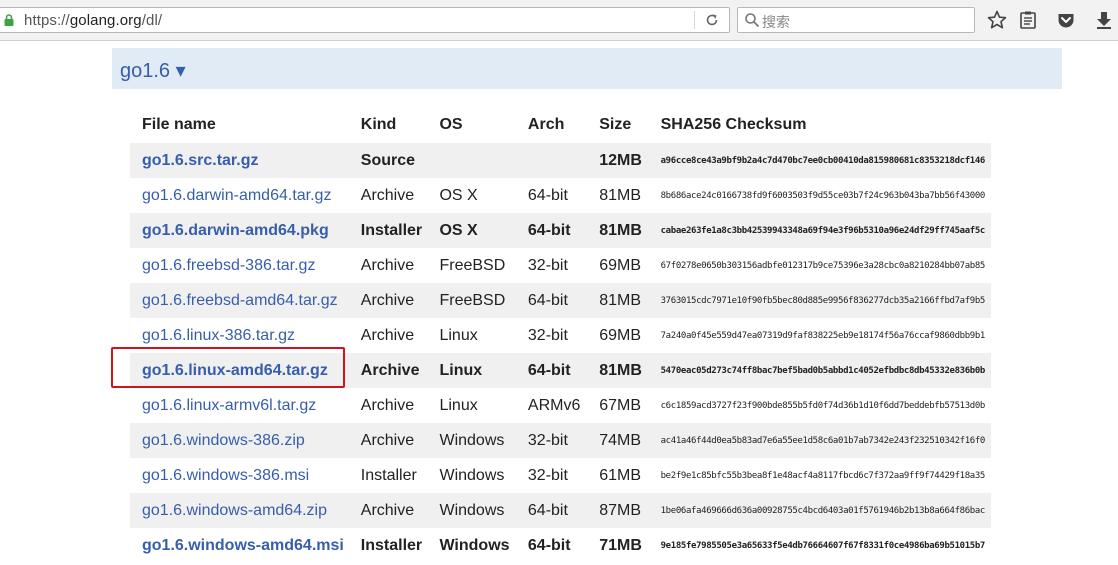 The image size is (1118, 565). What do you see at coordinates (239, 195) in the screenshot?
I see `file-link: go1.6.darwin-amd64.tar.gz` at bounding box center [239, 195].